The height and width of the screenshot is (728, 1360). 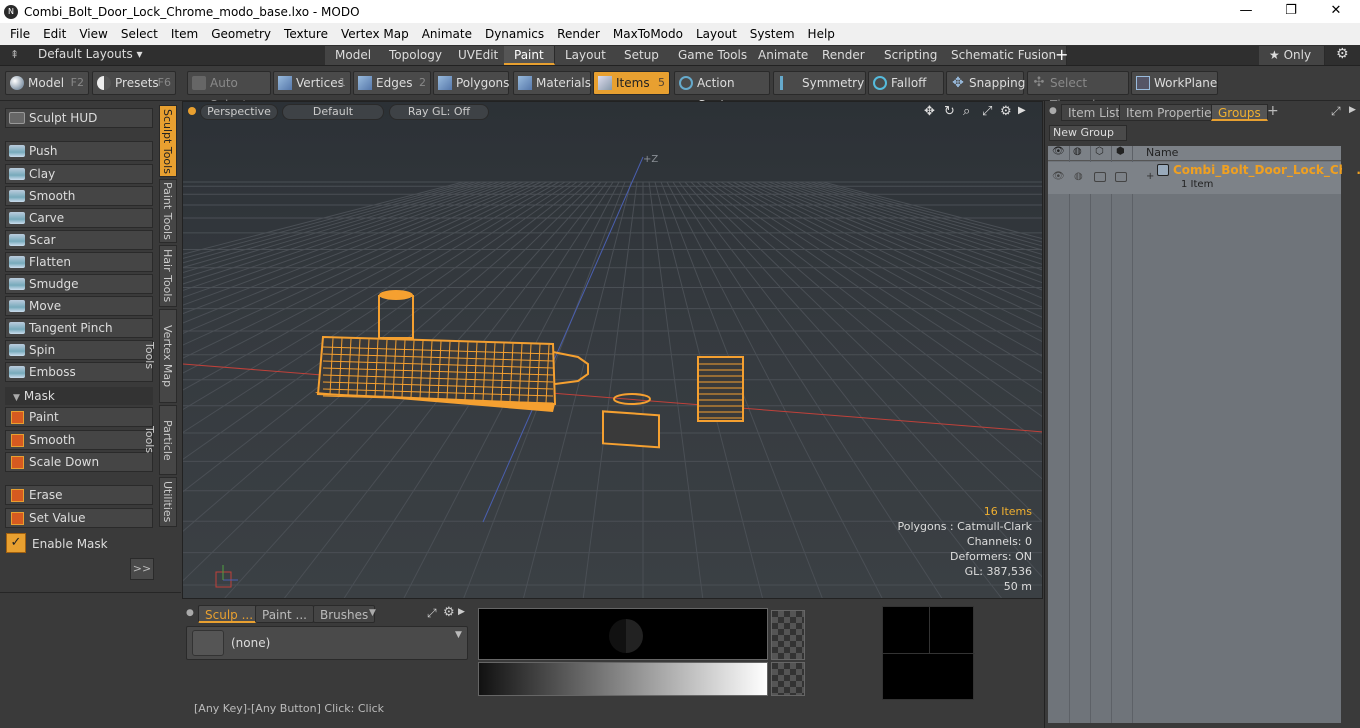 I want to click on visibility-eye-icon: 👁, so click(x=1058, y=151).